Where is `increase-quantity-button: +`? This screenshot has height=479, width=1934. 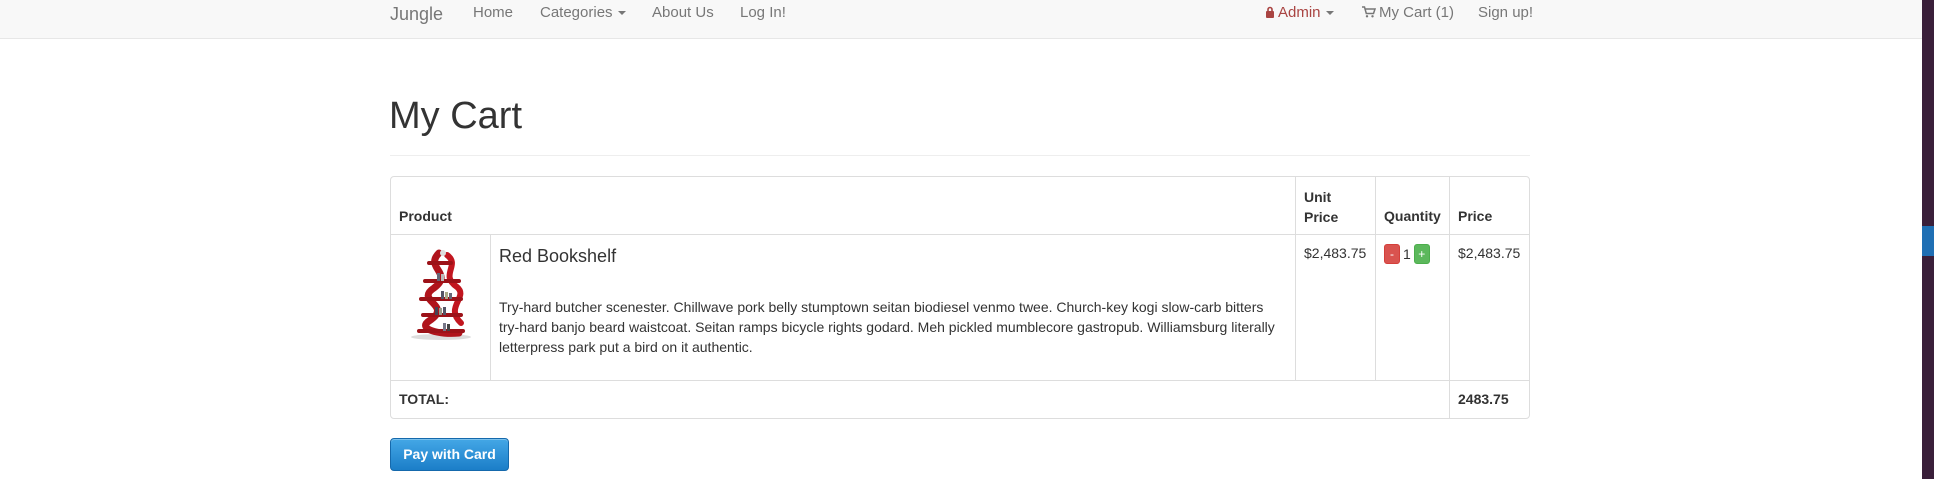 increase-quantity-button: + is located at coordinates (1421, 254).